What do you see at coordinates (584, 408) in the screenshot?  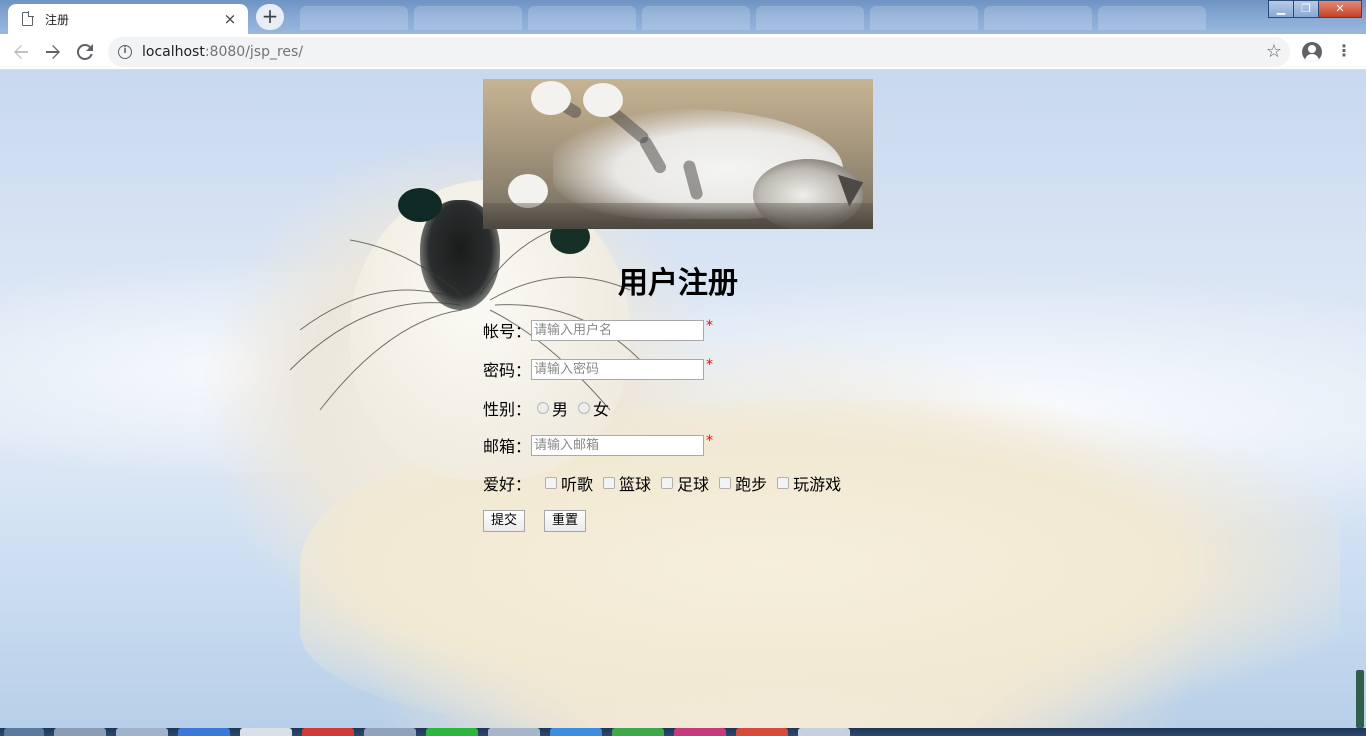 I see `gender-female-radio` at bounding box center [584, 408].